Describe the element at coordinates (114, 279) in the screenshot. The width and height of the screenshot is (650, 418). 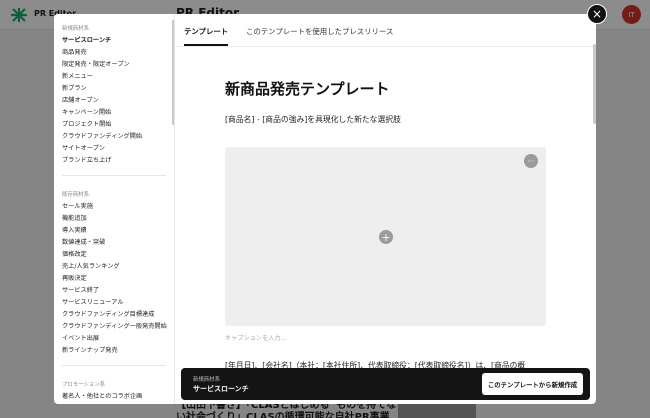
I see `sidebar-item: 再販決定` at that location.